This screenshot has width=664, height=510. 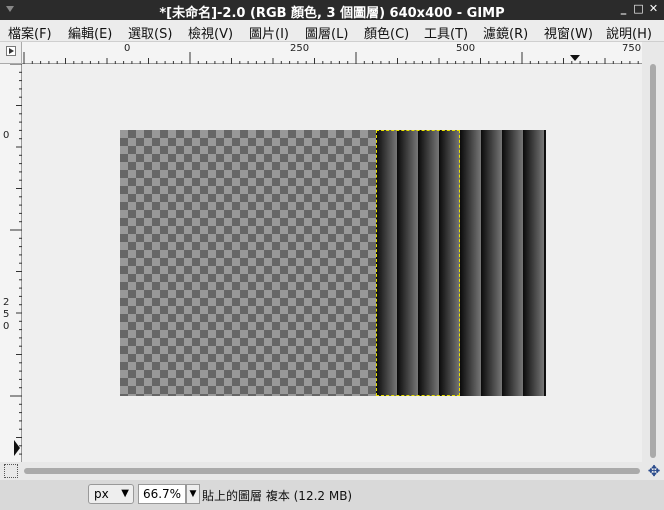 What do you see at coordinates (150, 32) in the screenshot?
I see `menu-select: 選取(S)` at bounding box center [150, 32].